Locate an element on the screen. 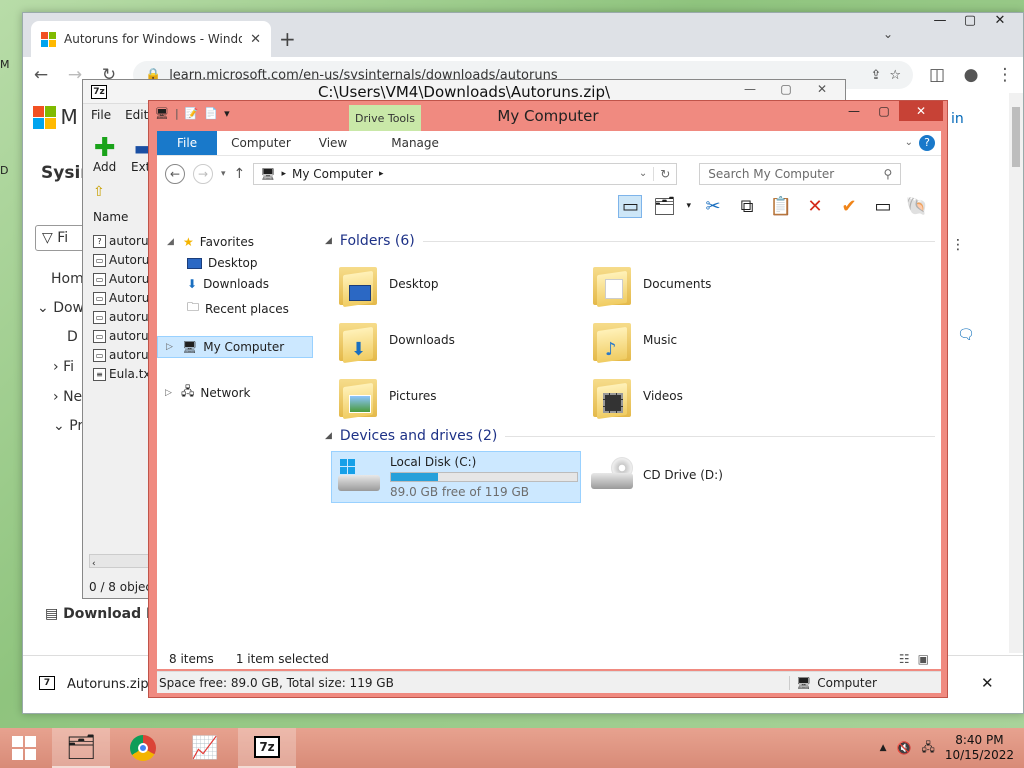  refresh-icon: ↻ is located at coordinates (661, 173).